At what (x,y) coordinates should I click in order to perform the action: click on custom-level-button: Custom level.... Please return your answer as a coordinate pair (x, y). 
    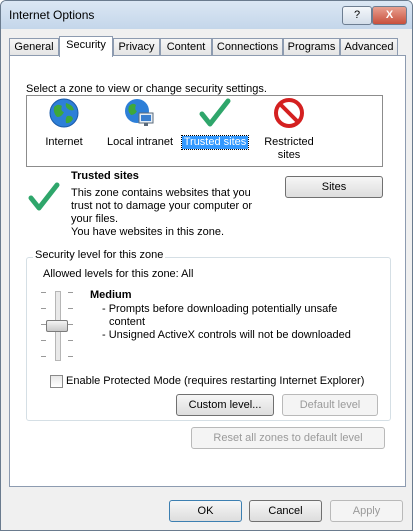
    Looking at the image, I should click on (225, 405).